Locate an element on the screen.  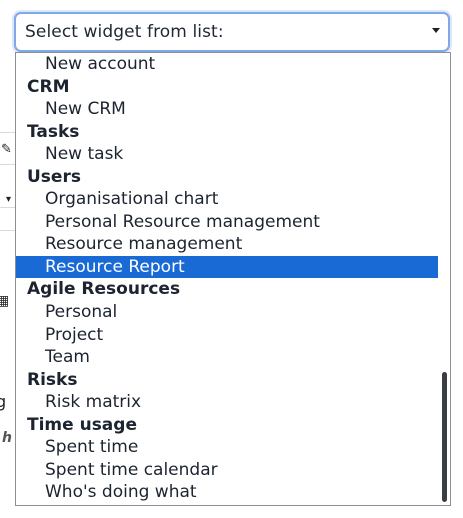
option-item: Project is located at coordinates (227, 335).